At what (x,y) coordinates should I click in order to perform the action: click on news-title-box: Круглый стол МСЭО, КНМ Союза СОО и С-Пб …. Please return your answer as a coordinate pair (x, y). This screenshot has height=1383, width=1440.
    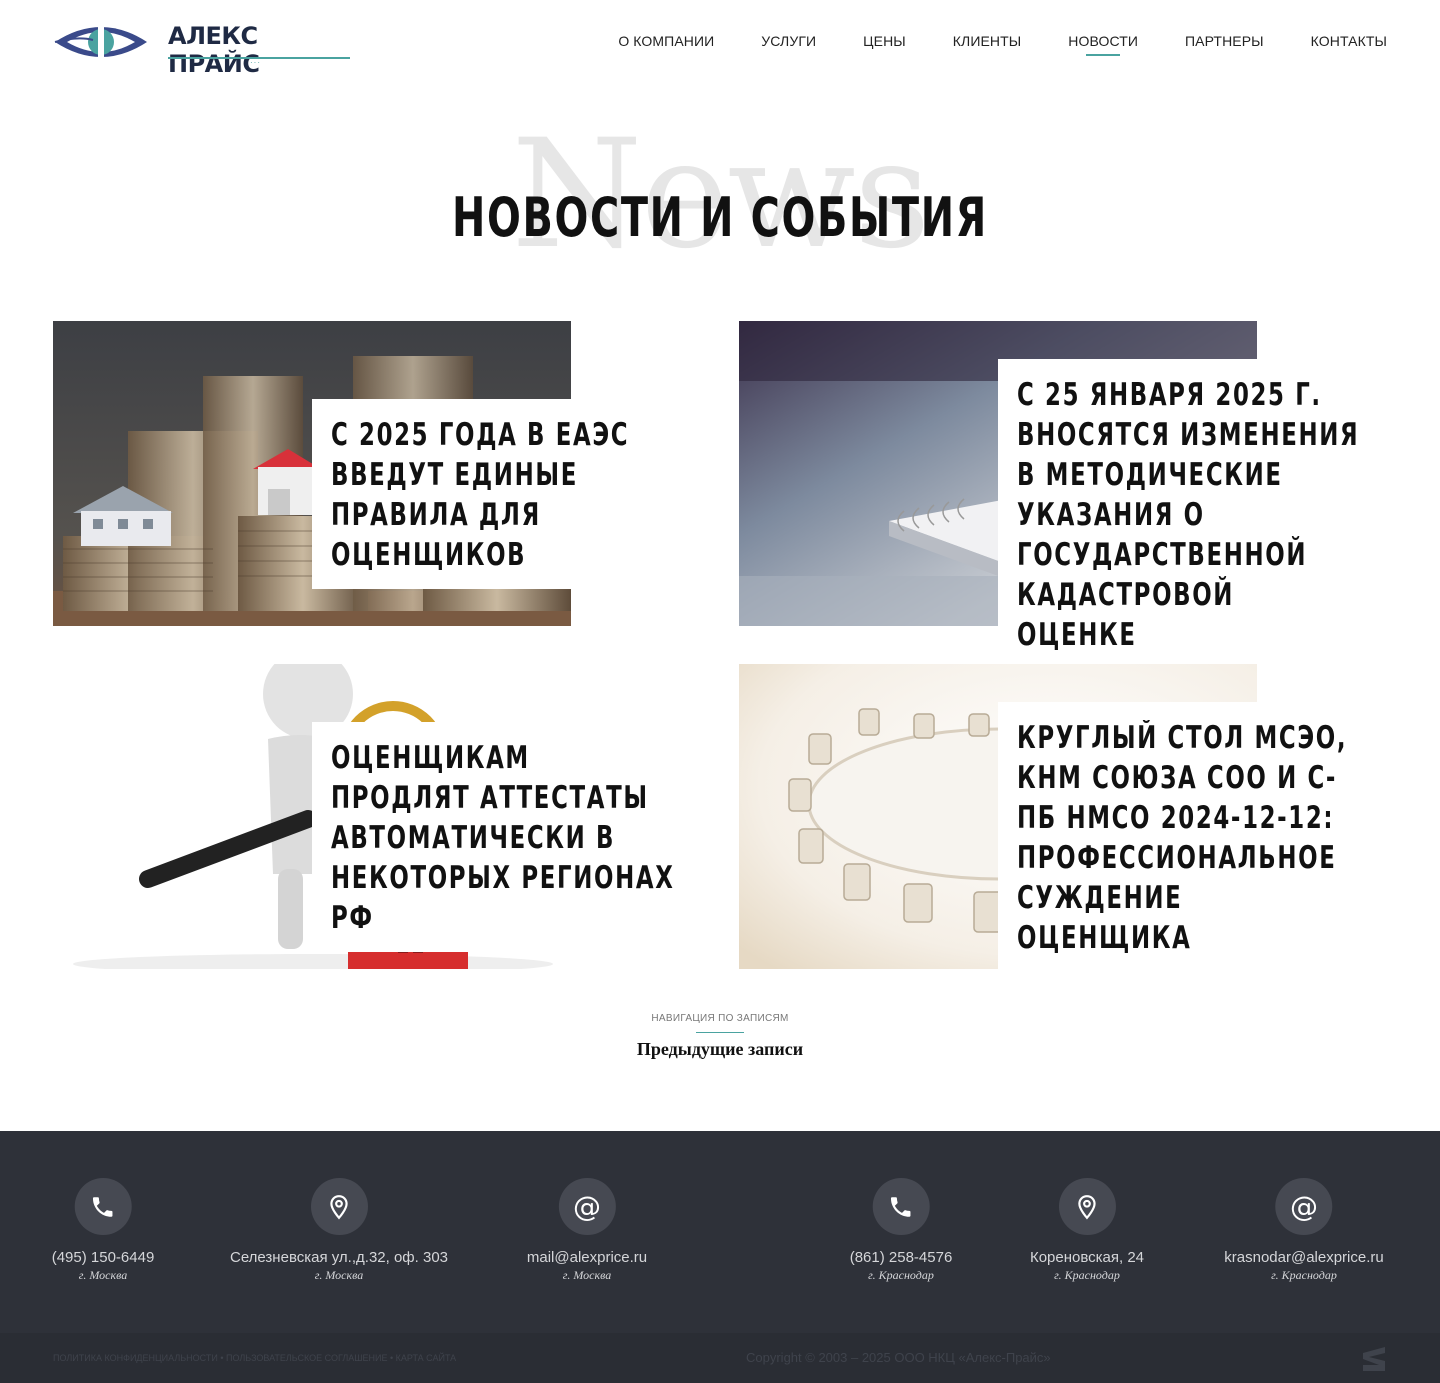
    Looking at the image, I should click on (1219, 837).